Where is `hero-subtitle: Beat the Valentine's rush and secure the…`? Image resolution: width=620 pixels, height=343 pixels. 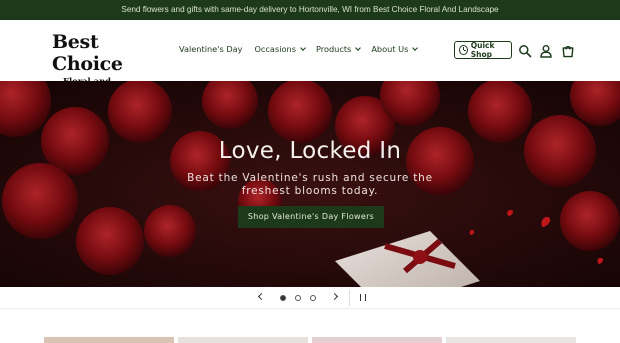
hero-subtitle: Beat the Valentine's rush and secure the… is located at coordinates (310, 184).